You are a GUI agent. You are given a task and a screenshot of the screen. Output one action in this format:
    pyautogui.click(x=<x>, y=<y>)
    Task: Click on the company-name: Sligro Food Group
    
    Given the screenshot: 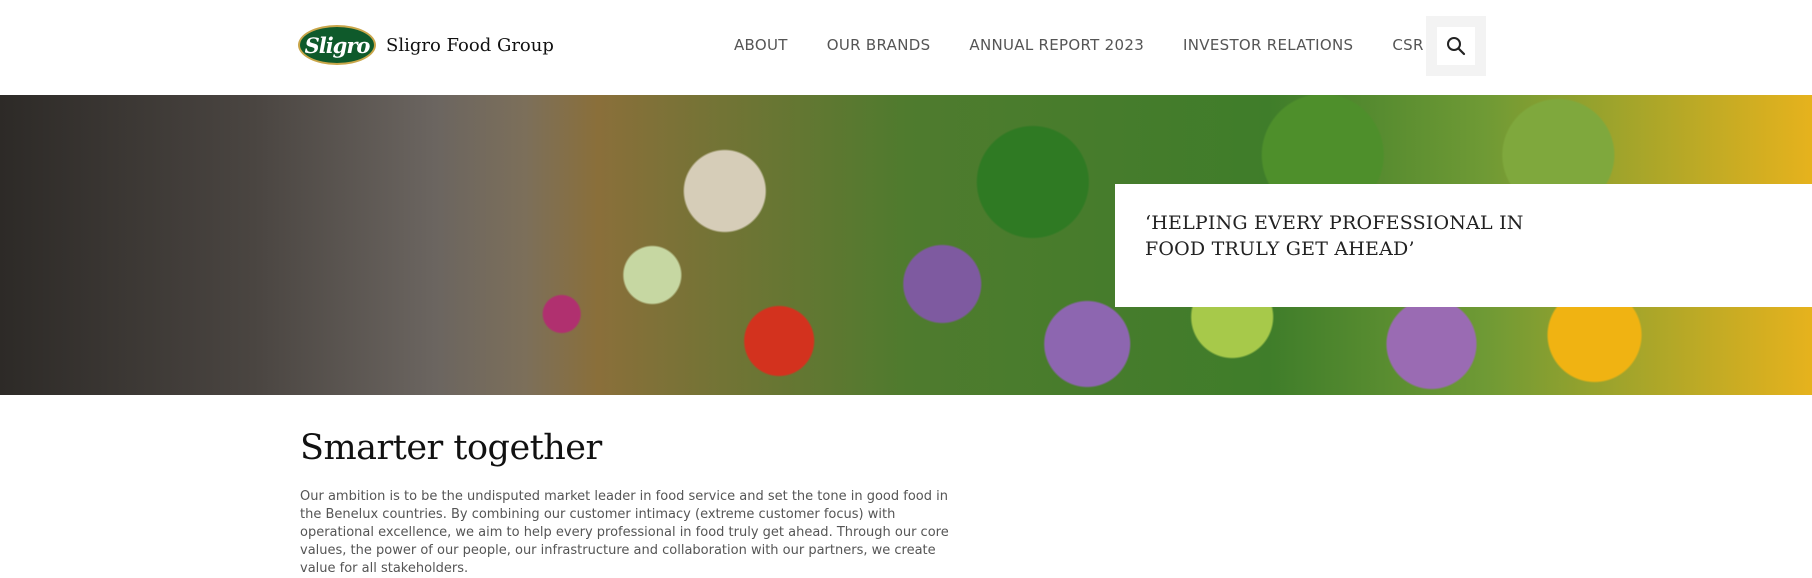 What is the action you would take?
    pyautogui.click(x=470, y=45)
    